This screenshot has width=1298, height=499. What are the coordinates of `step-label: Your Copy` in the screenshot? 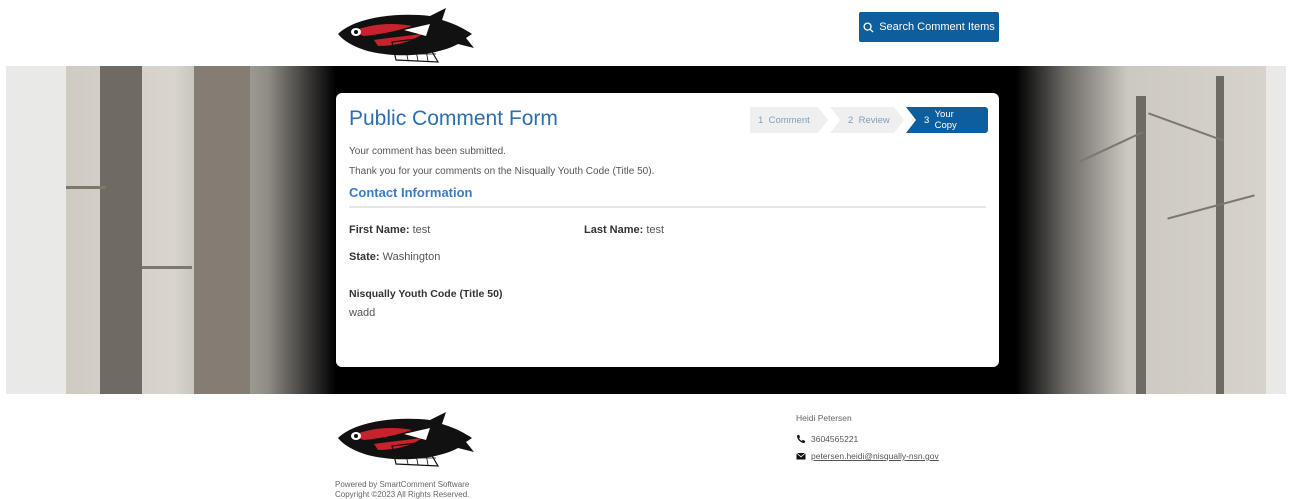 It's located at (945, 120).